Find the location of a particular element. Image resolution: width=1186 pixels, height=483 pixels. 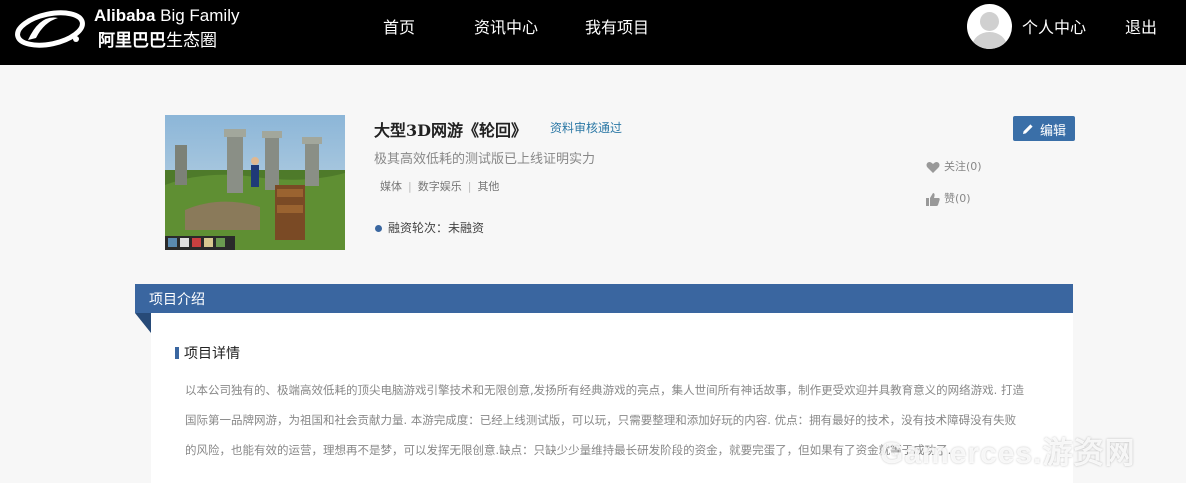

nav-news-center: 资讯中心 is located at coordinates (506, 26).